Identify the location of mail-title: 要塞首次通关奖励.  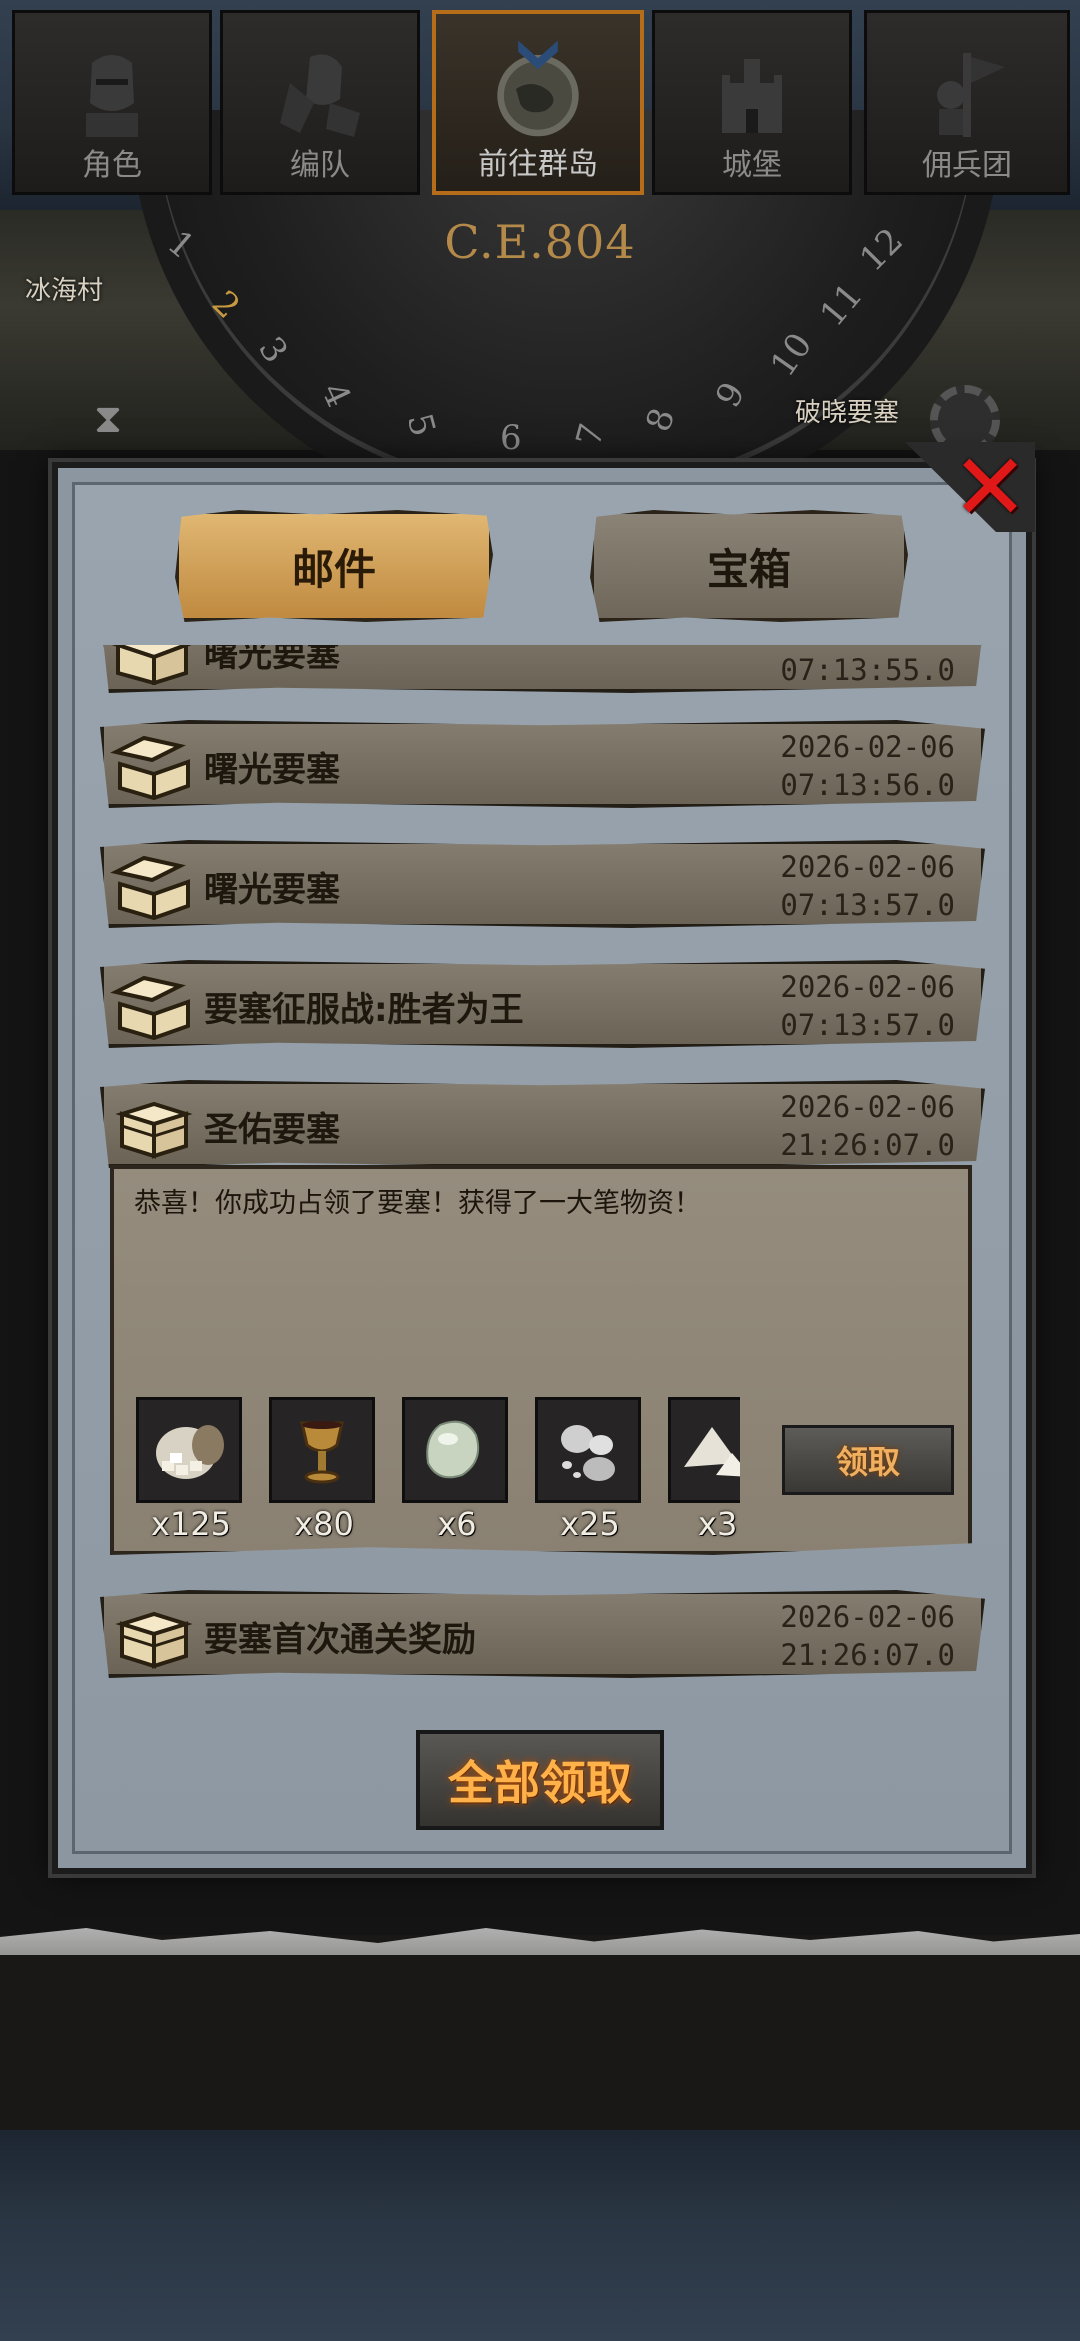
(340, 1640).